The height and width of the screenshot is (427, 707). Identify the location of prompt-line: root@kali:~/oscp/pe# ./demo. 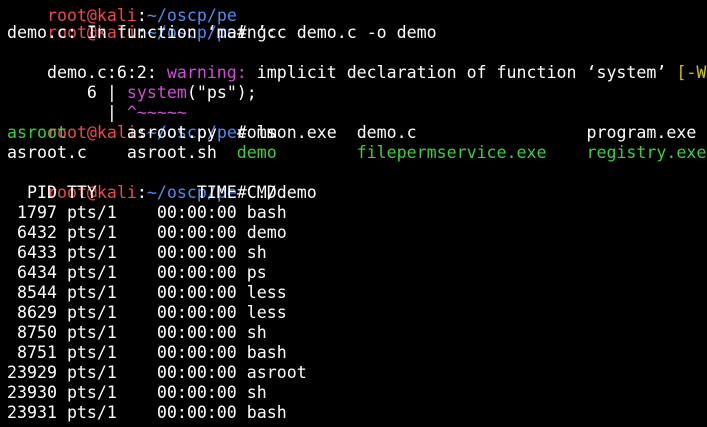
(181, 192).